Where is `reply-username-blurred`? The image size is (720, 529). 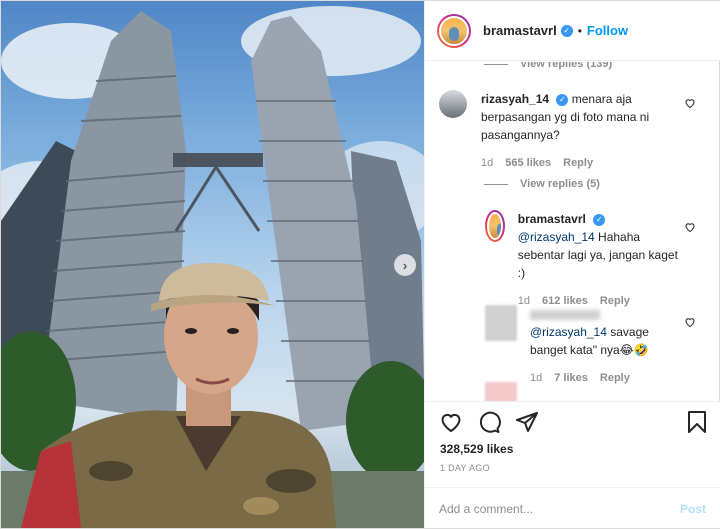 reply-username-blurred is located at coordinates (565, 314).